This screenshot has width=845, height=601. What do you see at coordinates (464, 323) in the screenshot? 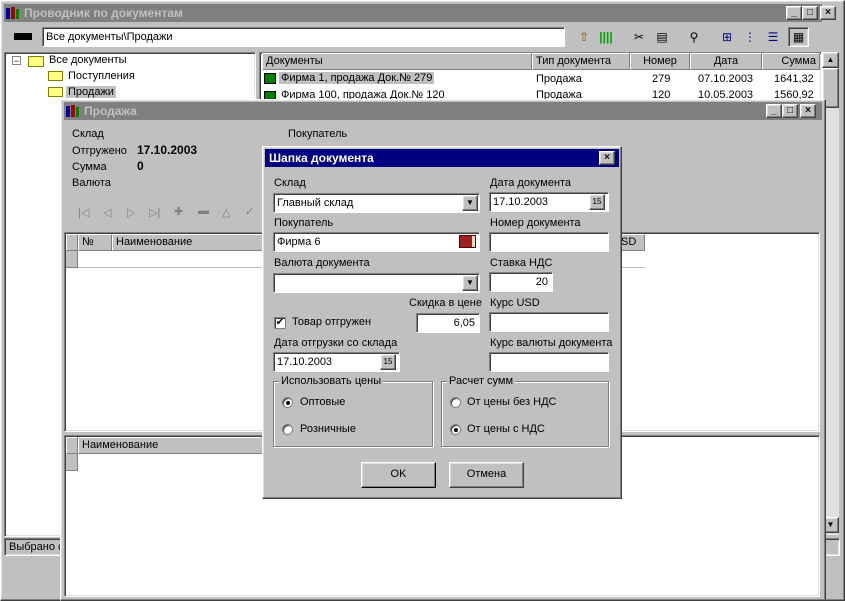
I see `discount-value: 6,05` at bounding box center [464, 323].